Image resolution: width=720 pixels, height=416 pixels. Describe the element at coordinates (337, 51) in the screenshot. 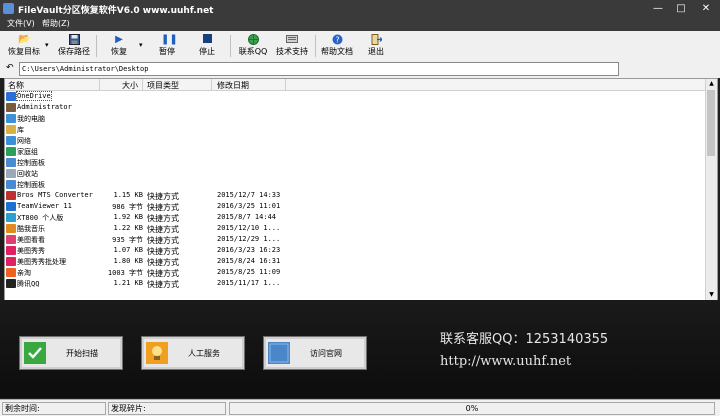

I see `help-doc-label: 帮助文档` at that location.